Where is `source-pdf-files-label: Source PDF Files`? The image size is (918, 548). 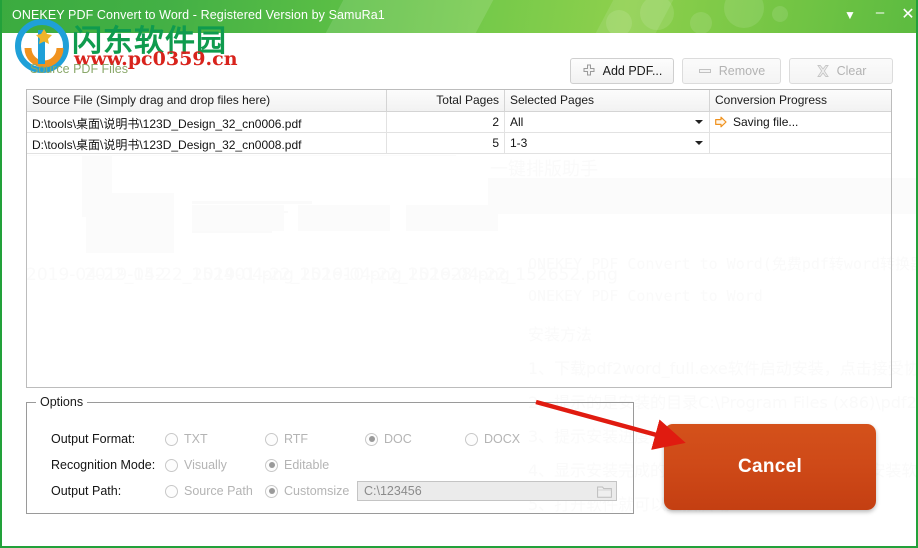 source-pdf-files-label: Source PDF Files is located at coordinates (79, 69).